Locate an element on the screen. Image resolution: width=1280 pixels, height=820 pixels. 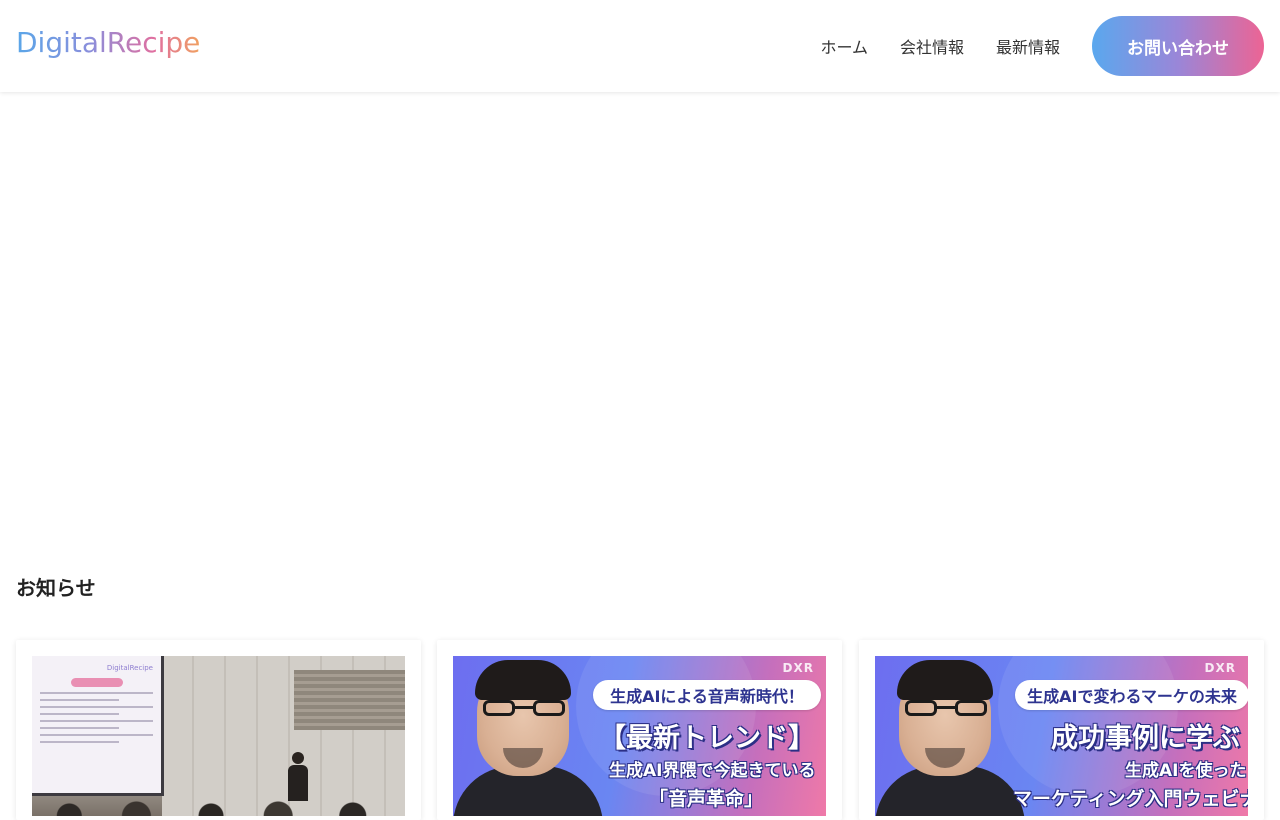
banner-subheading-2: マーケティング入門ウェビナー is located at coordinates (1130, 799).